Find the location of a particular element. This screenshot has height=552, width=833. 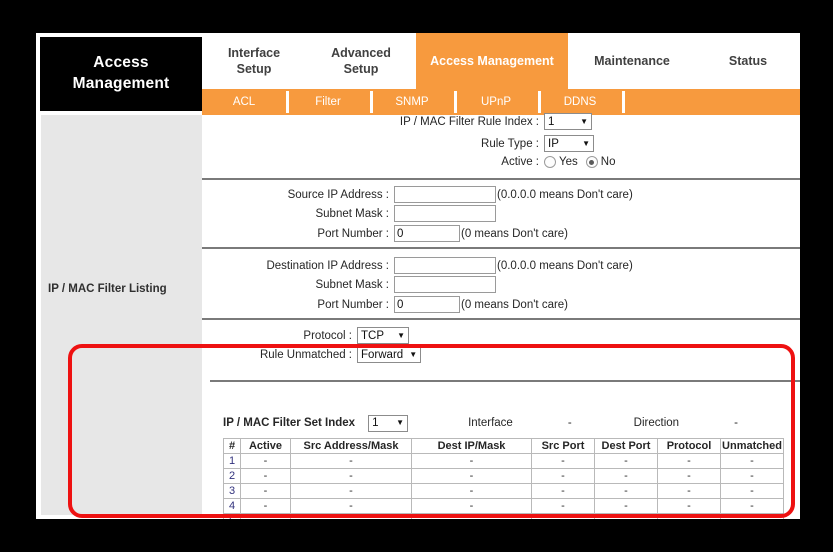

logo-line-1: Access is located at coordinates (121, 63).